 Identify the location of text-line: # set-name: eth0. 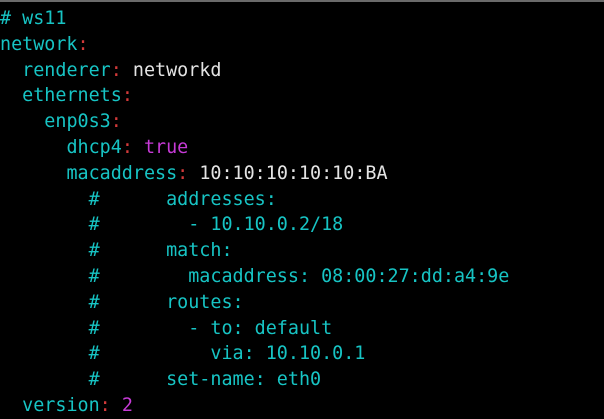
(302, 380).